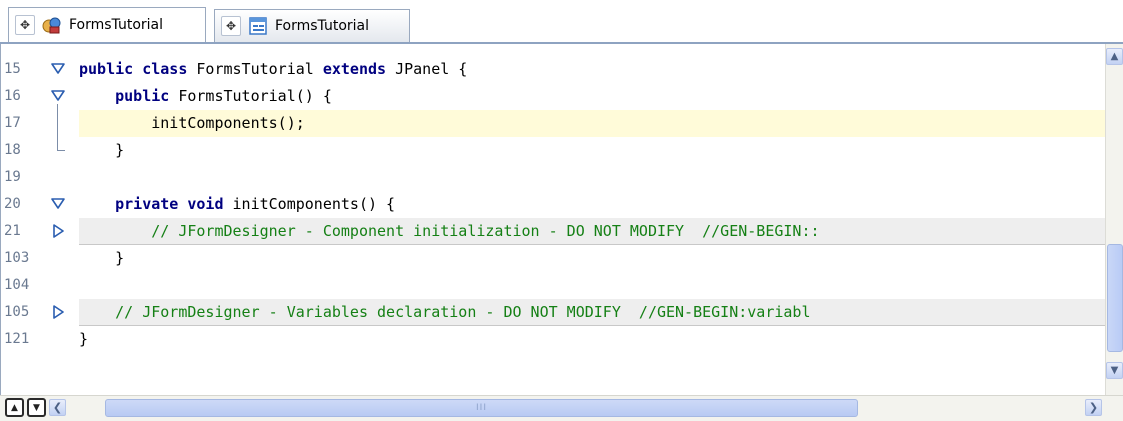  I want to click on scroll-left-arrow-icon: ❮, so click(57, 407).